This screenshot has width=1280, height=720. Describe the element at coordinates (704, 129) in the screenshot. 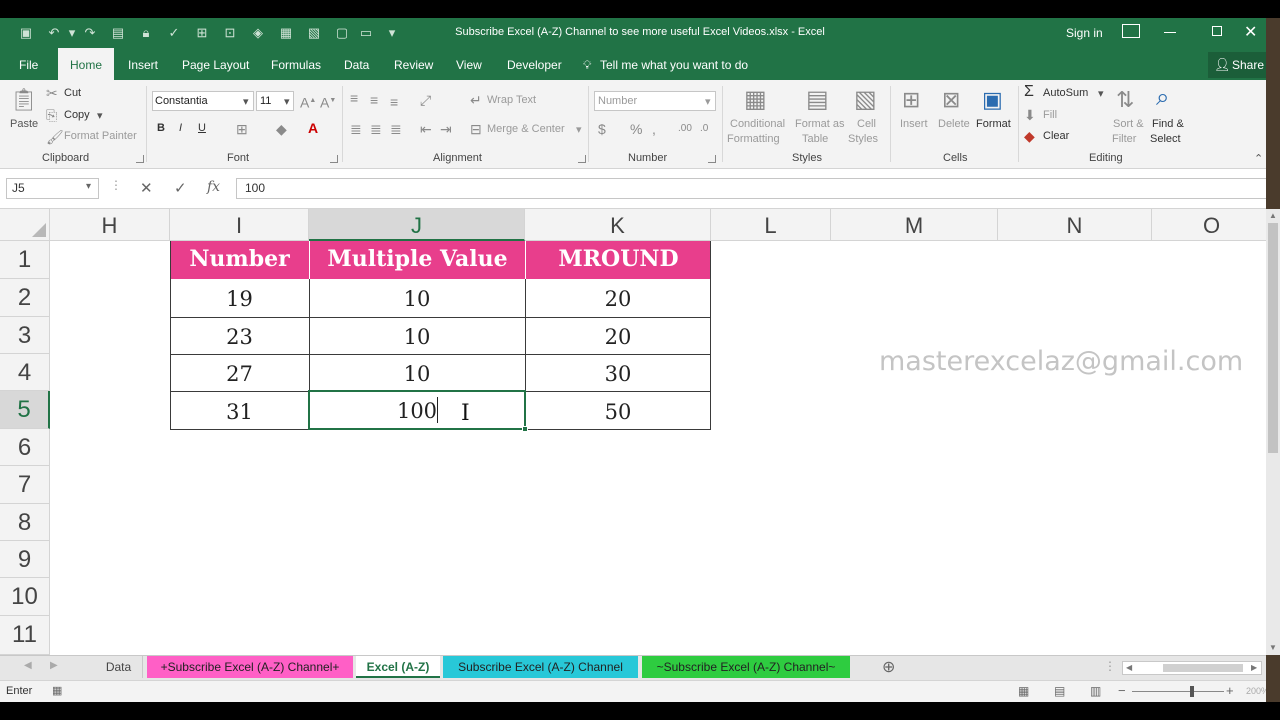

I see `decrease-decimal-icon: .0` at that location.